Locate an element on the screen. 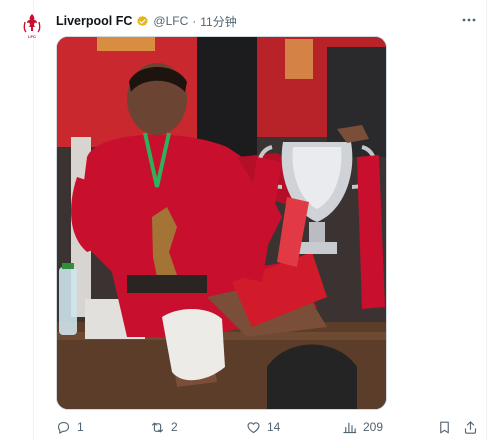 The image size is (500, 440). share-button is located at coordinates (470, 427).